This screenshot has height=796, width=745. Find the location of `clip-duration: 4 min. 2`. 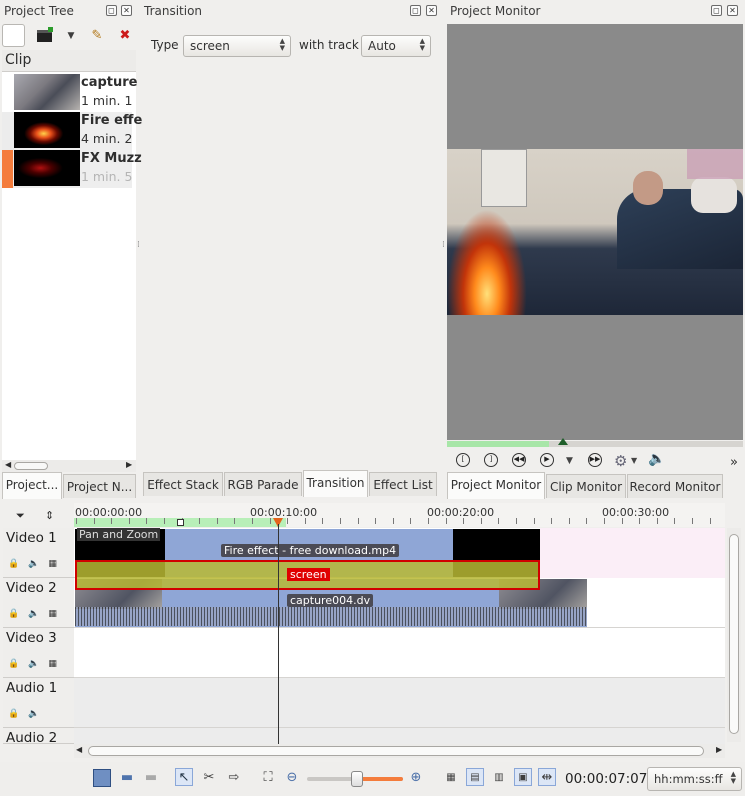

clip-duration: 4 min. 2 is located at coordinates (107, 138).